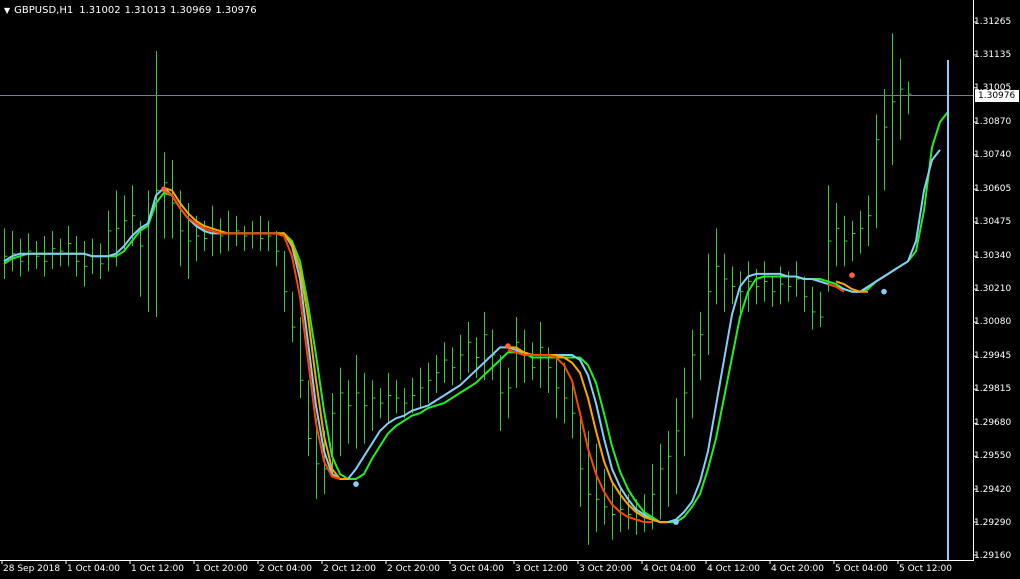 The image size is (1020, 579). What do you see at coordinates (925, 569) in the screenshot?
I see `time-label: 5 Oct 12:00` at bounding box center [925, 569].